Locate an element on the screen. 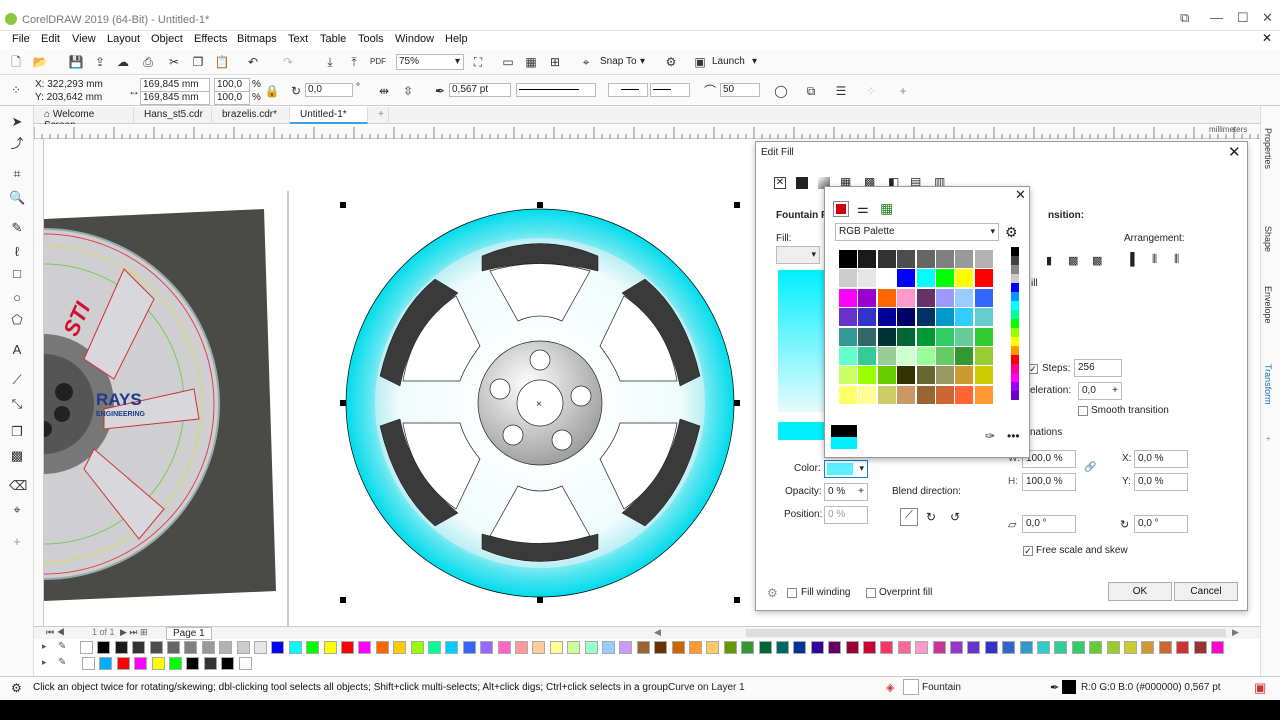 The width and height of the screenshot is (1280, 720). menu-text: Text is located at coordinates (298, 39).